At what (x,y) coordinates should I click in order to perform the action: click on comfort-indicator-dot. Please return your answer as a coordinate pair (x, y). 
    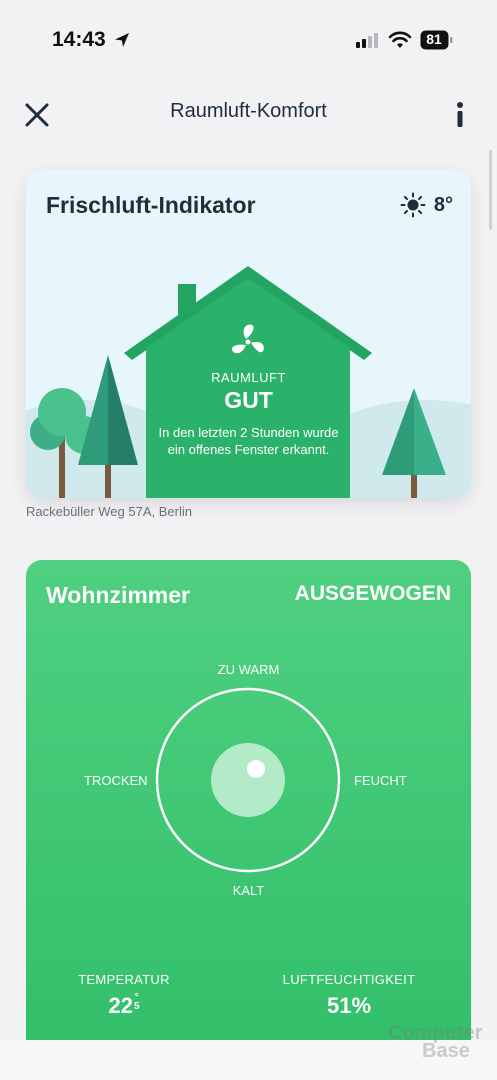
    Looking at the image, I should click on (256, 769).